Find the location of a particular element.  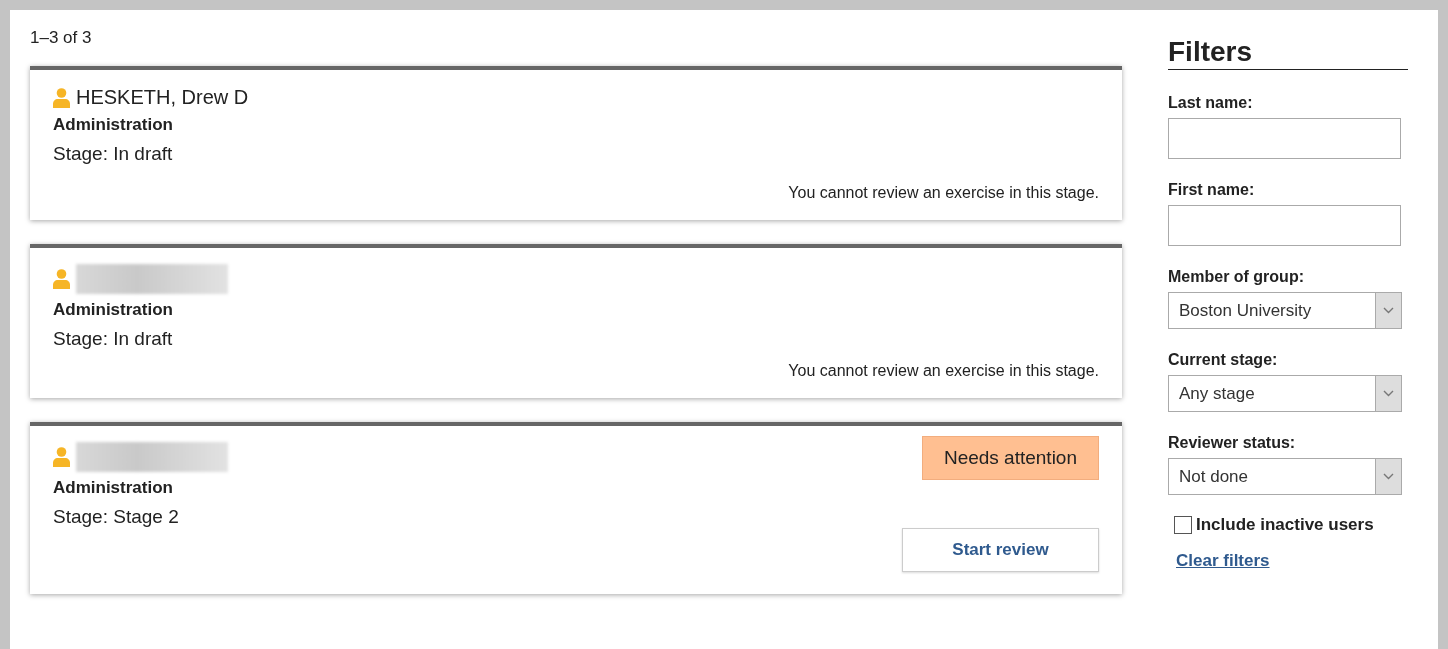

field-label: Current stage: is located at coordinates (1223, 360).